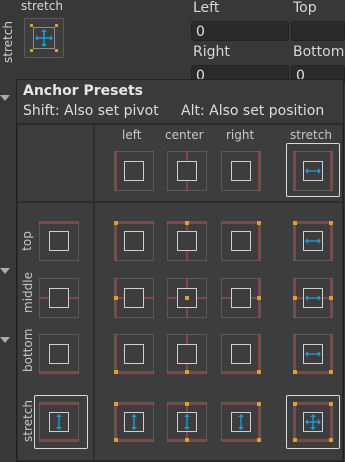  I want to click on anchor-preset-top-left-icon, so click(134, 241).